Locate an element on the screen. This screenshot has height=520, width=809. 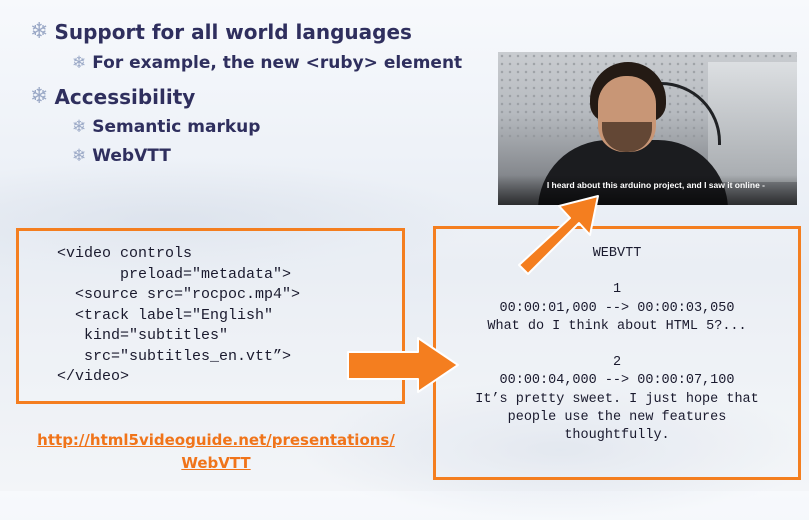
arrows-layer is located at coordinates (473, 294).